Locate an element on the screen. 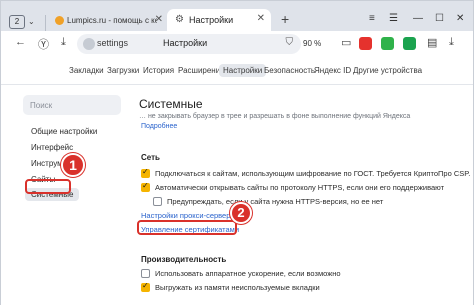 The width and height of the screenshot is (474, 305). close-window-icon: ✕ is located at coordinates (460, 18).